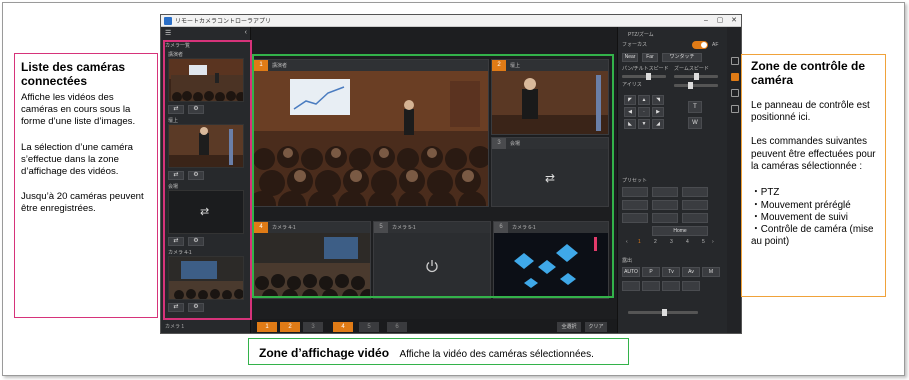 This screenshot has height=380, width=909. I want to click on ptz-down-right-button: ◢, so click(658, 124).